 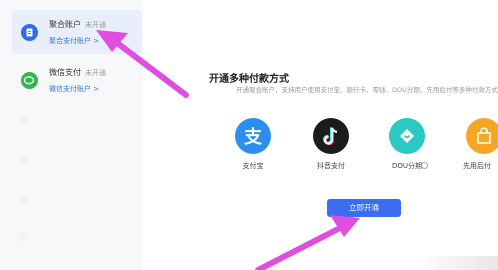 I want to click on document-icon, so click(x=29, y=32).